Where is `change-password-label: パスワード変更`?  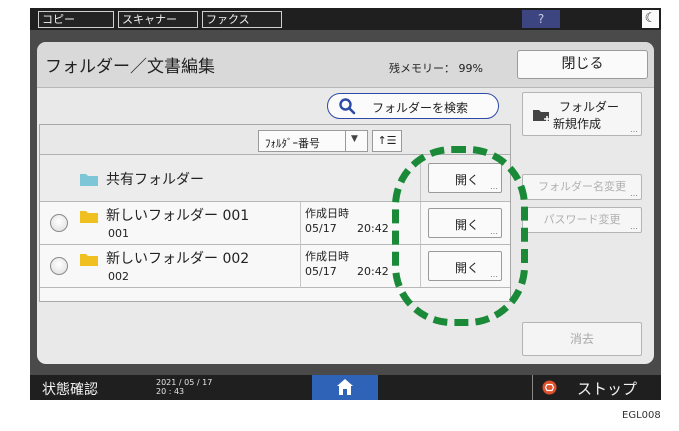 change-password-label: パスワード変更 is located at coordinates (582, 219).